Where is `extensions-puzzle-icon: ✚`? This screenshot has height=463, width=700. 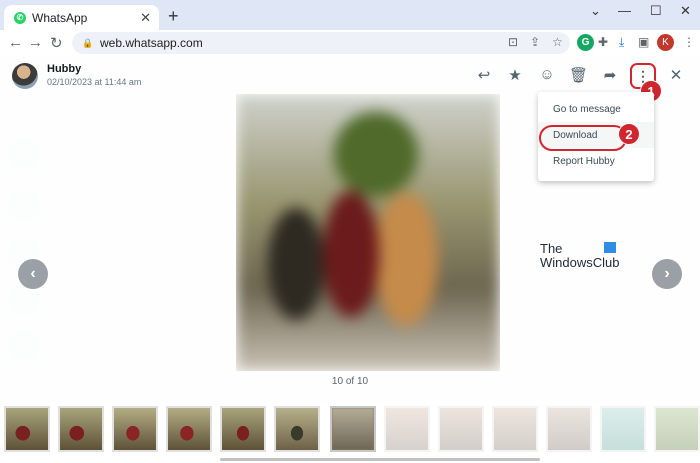
extensions-puzzle-icon: ✚ is located at coordinates (603, 42).